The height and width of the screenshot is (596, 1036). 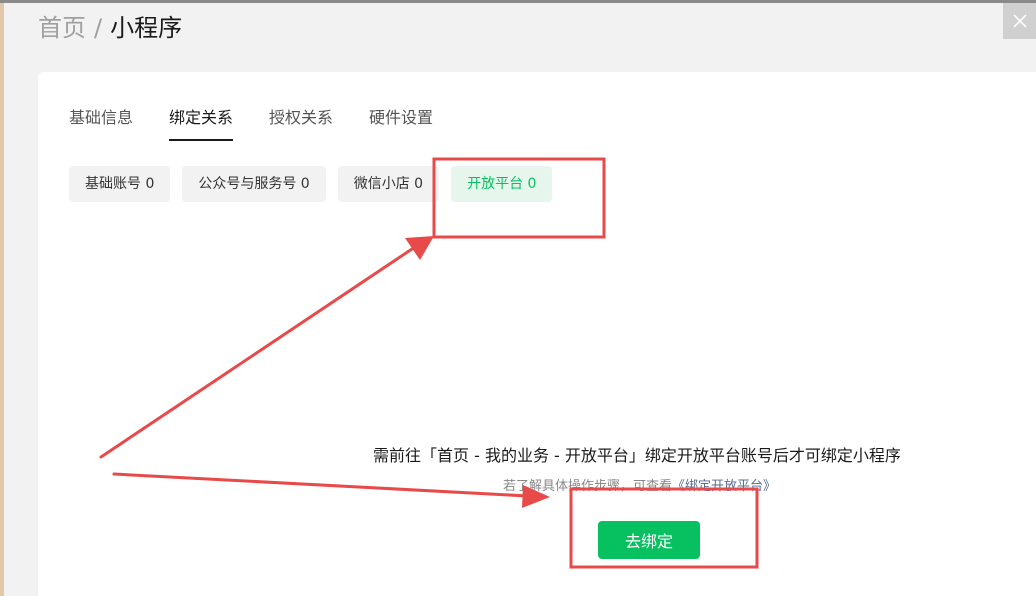 I want to click on empty-state-message: 需前往「首页 - 我的业务 - 开放平台」绑定开放平台账号后才可绑定小程序, so click(x=637, y=455).